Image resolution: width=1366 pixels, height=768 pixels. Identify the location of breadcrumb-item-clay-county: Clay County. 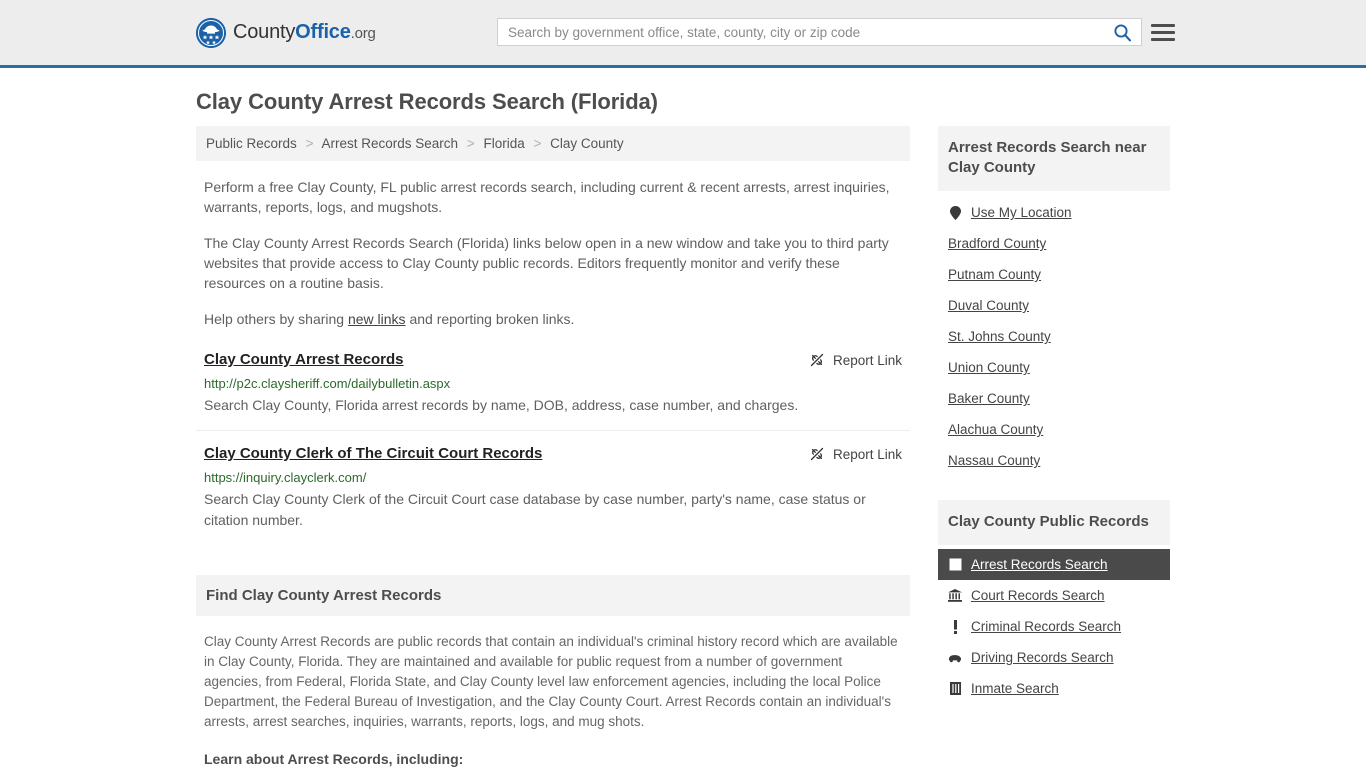
(587, 143).